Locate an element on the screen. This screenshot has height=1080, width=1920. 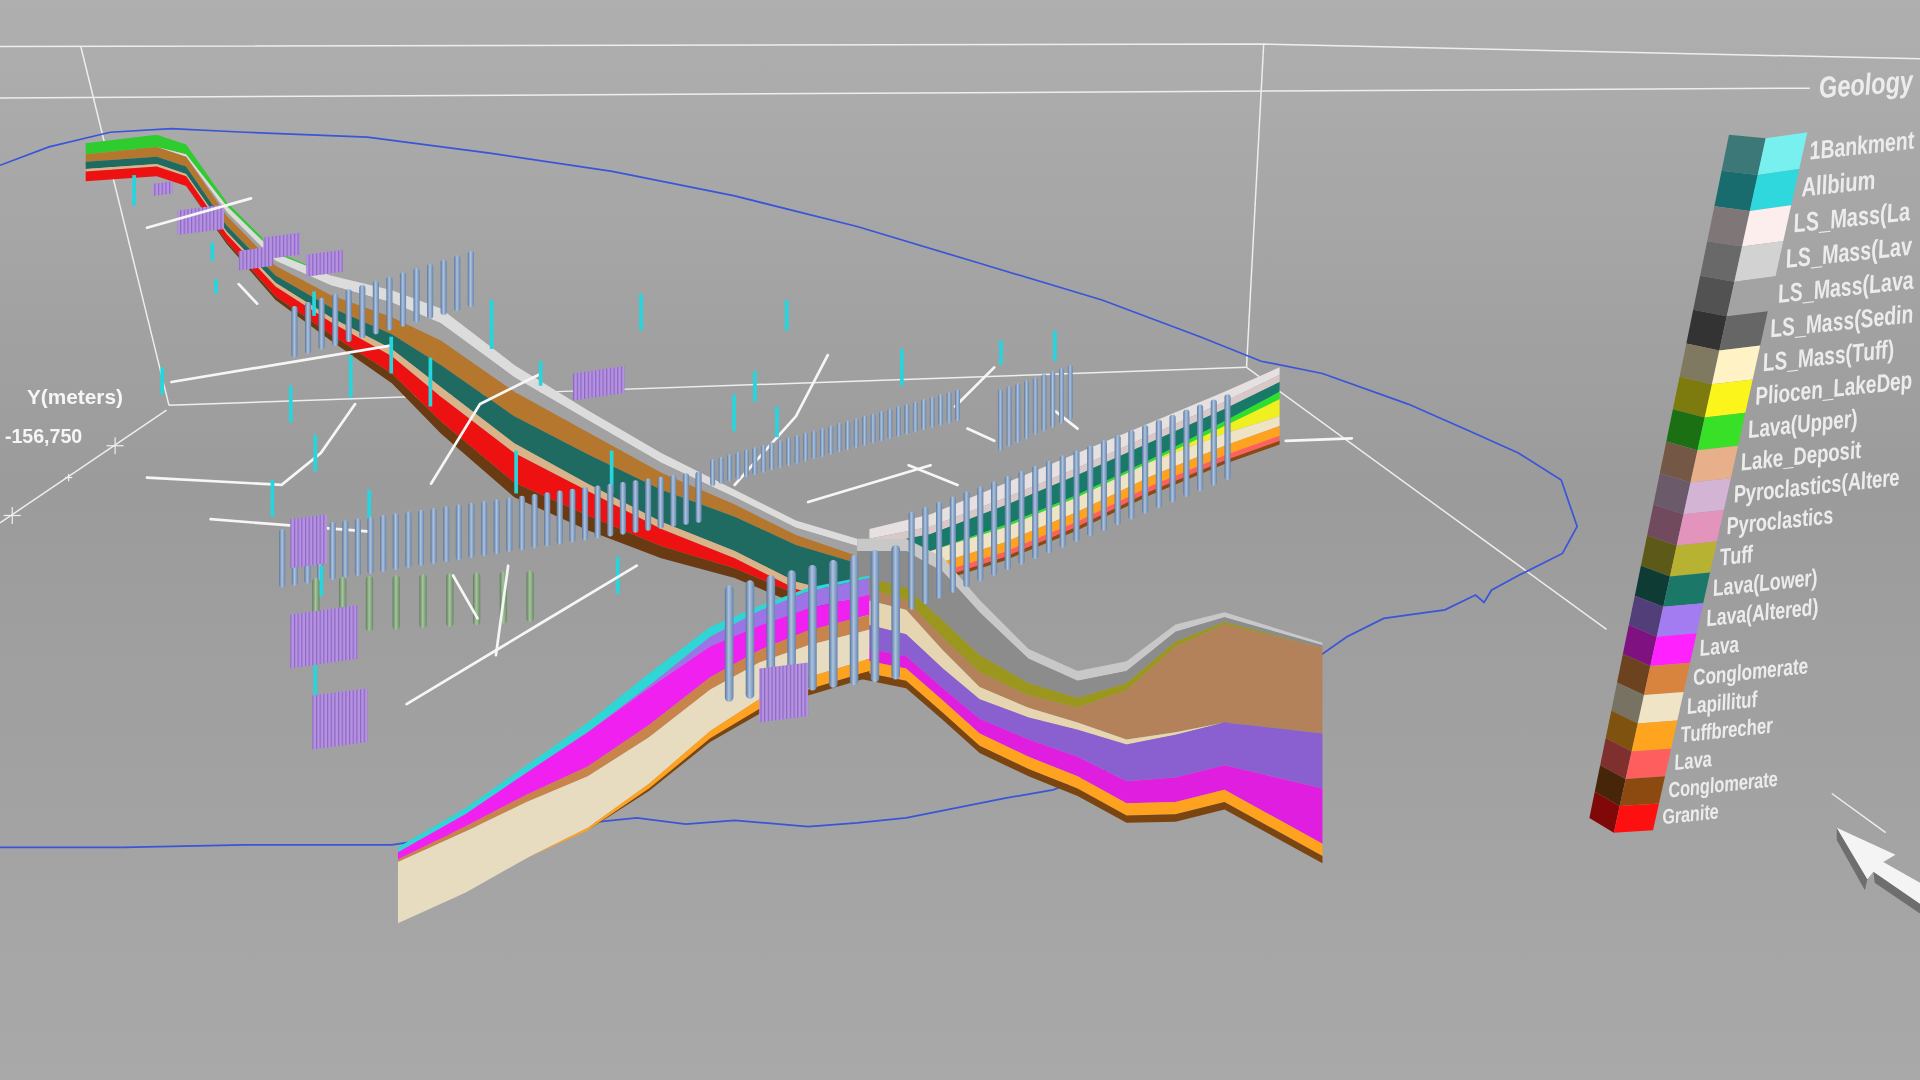
legend-label: Lava is located at coordinates (1719, 646).